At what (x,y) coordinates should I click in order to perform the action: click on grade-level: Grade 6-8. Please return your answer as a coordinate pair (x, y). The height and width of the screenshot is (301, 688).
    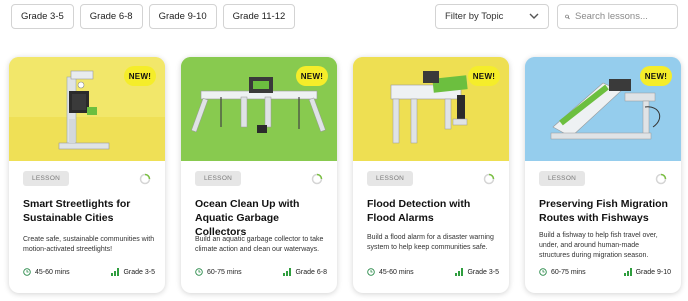
    Looking at the image, I should click on (311, 272).